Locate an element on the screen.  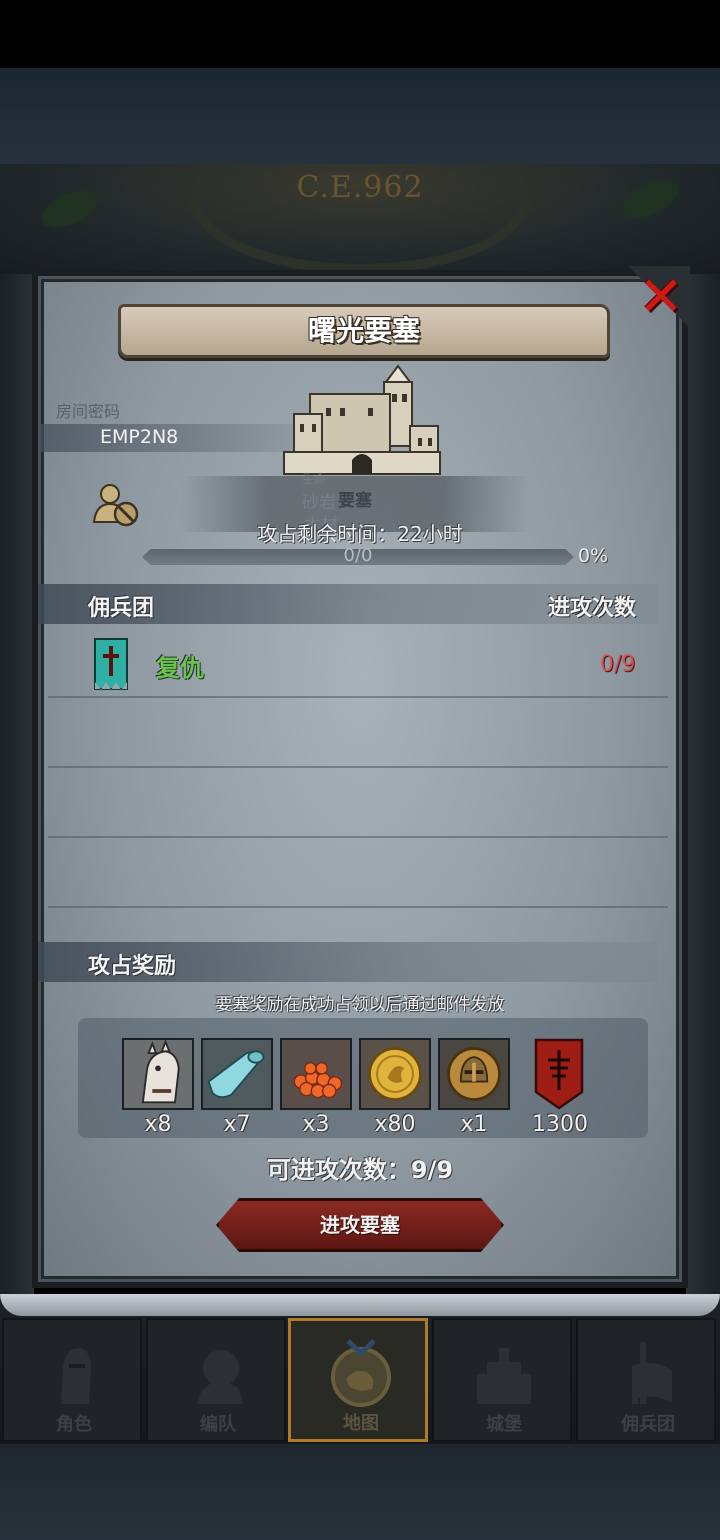
attack-count-header: 进攻次数 is located at coordinates (592, 608).